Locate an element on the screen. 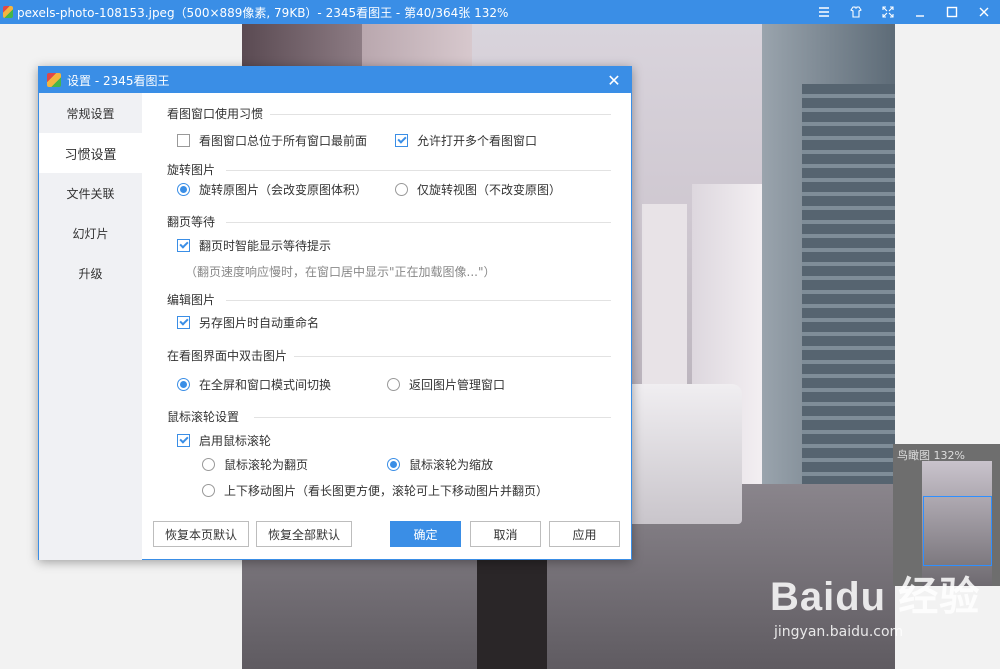 The width and height of the screenshot is (1000, 669). option-smart-wait-hint: 翻页时智能显示等待提示 is located at coordinates (254, 245).